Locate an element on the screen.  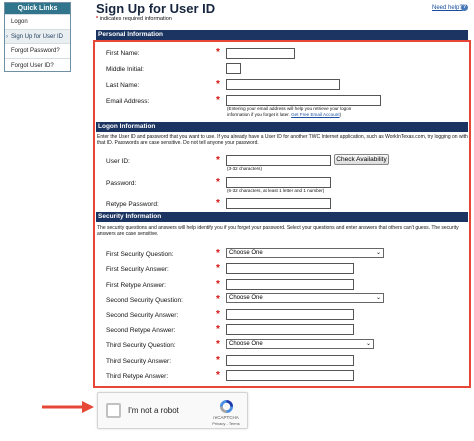
r1-label: First Retype Answer: is located at coordinates (136, 285).